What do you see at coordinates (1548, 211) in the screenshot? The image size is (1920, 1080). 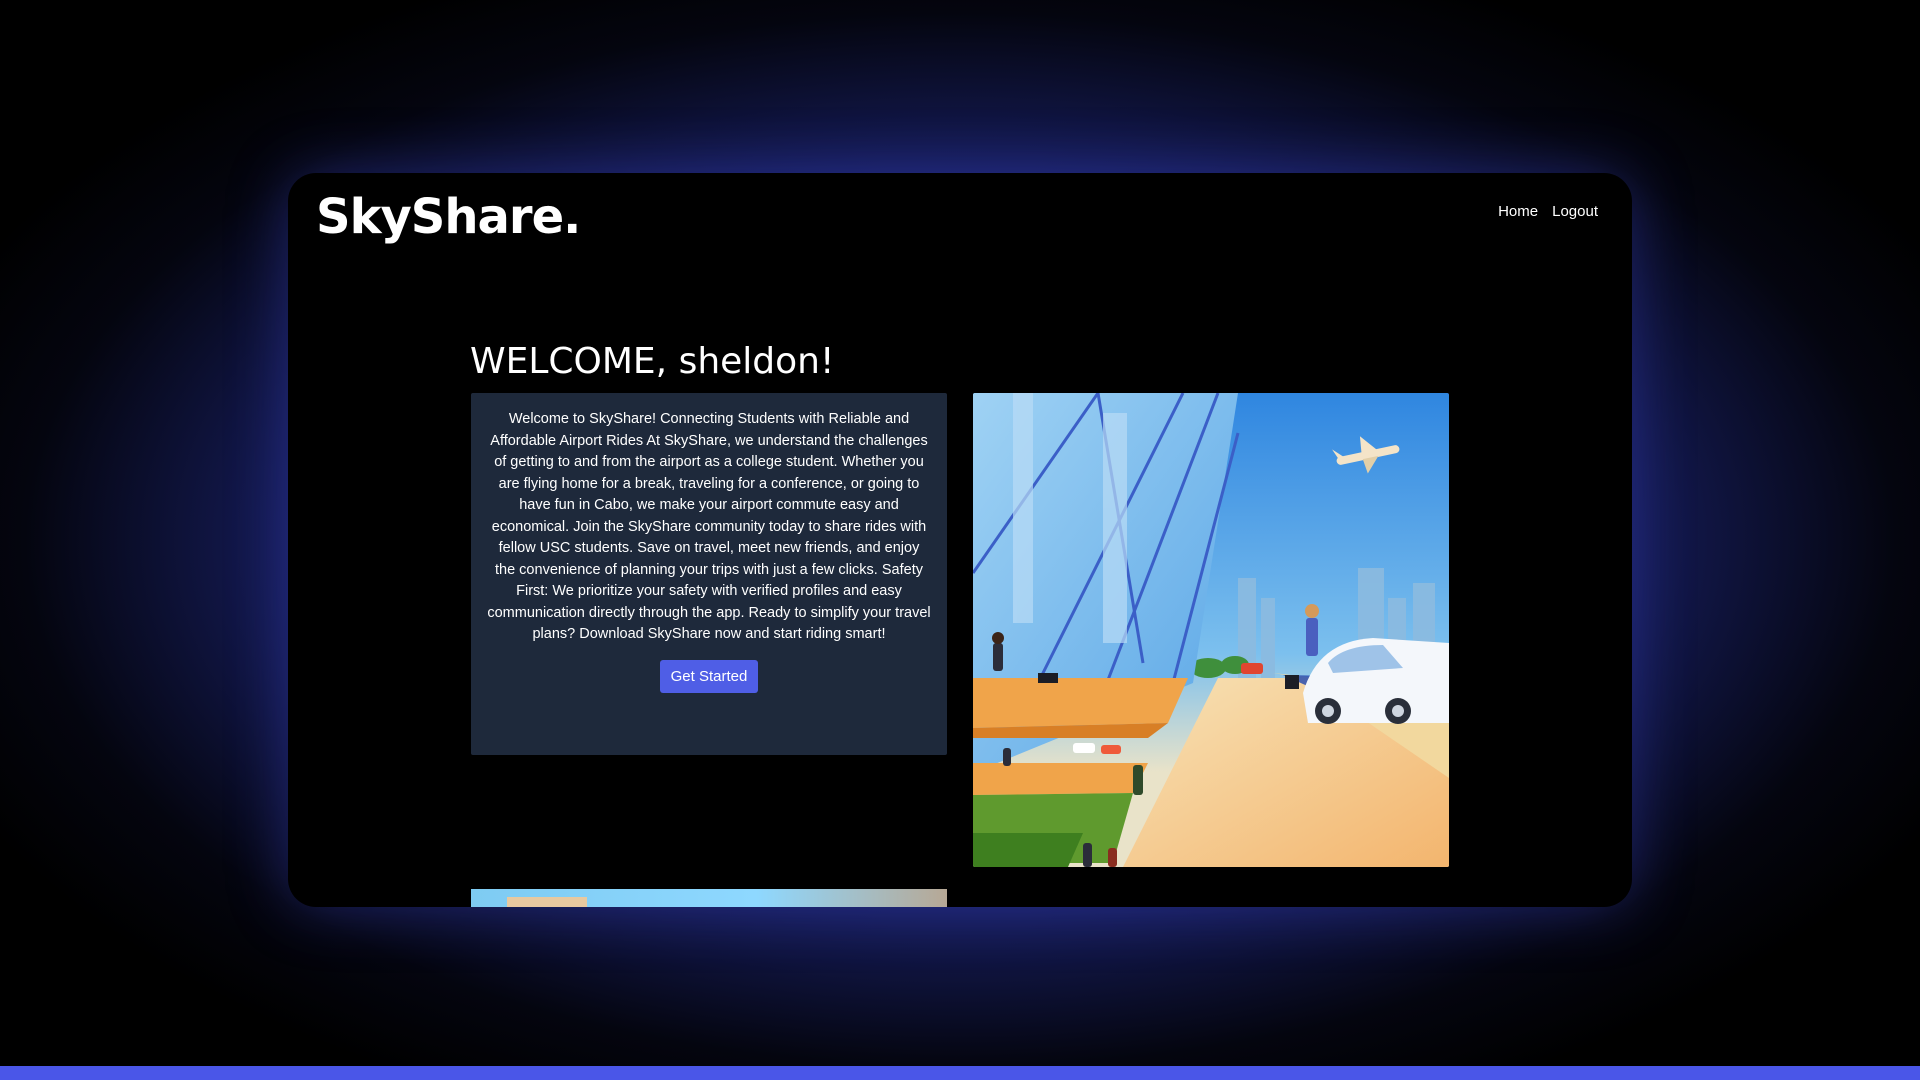 I see `top-nav: Home Logout` at bounding box center [1548, 211].